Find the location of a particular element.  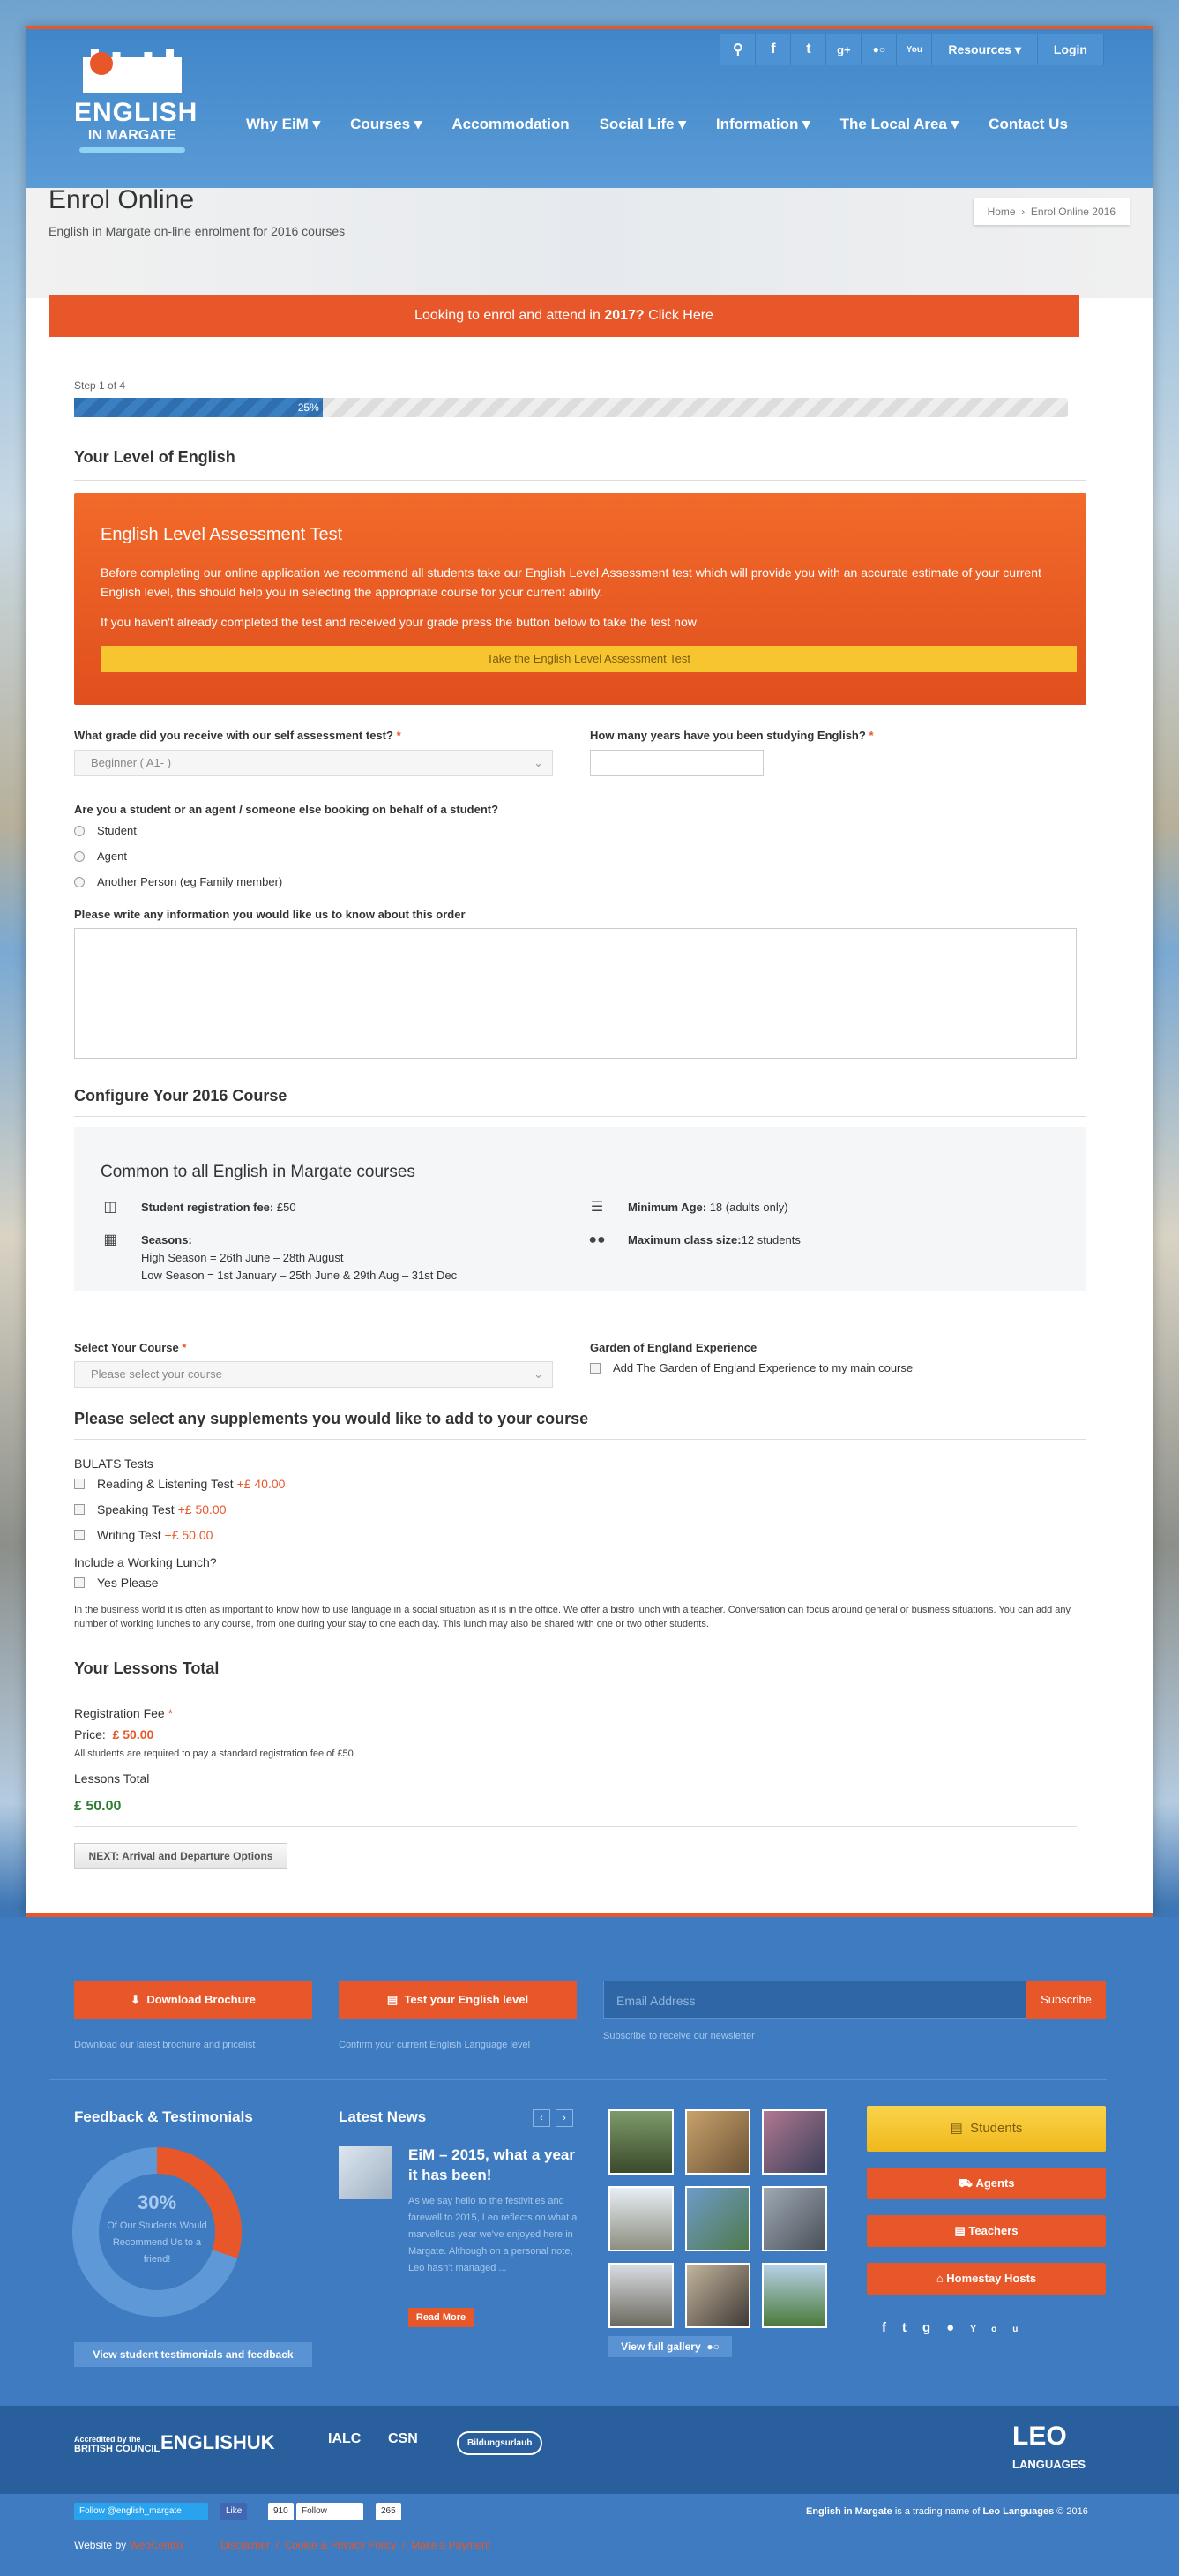

payment-link: Make a Payment is located at coordinates (450, 2545).